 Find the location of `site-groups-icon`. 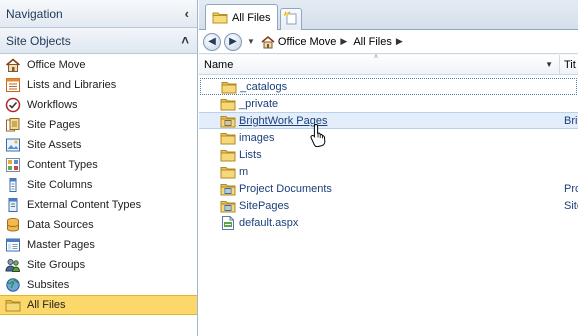

site-groups-icon is located at coordinates (13, 265).